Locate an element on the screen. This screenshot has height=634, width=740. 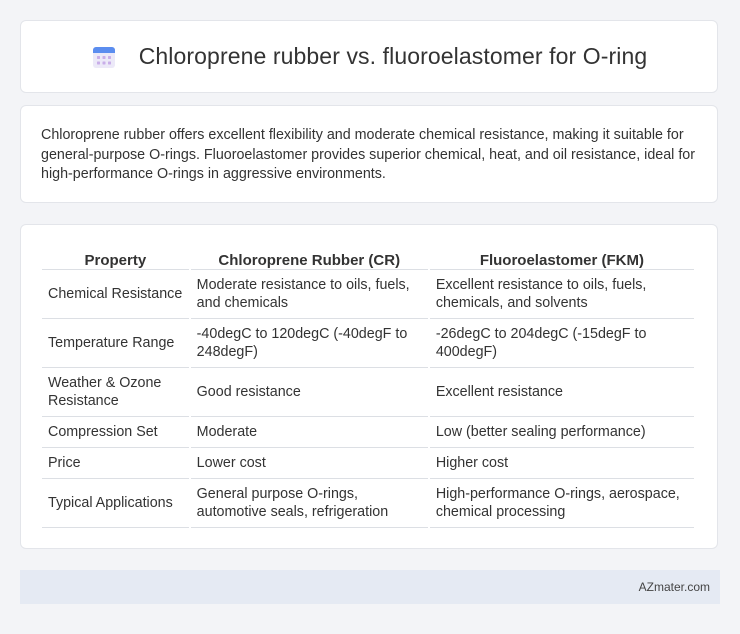
property-cell: Price is located at coordinates (115, 463).